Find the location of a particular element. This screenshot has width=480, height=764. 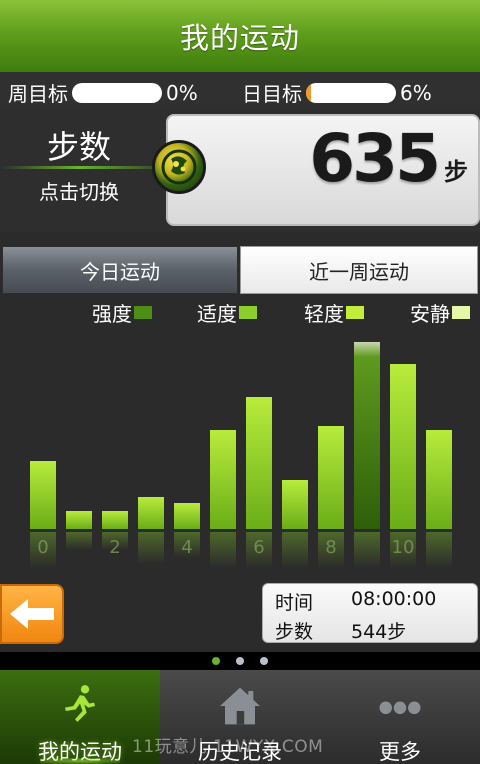

legend-label-light: 轻度 is located at coordinates (324, 314).